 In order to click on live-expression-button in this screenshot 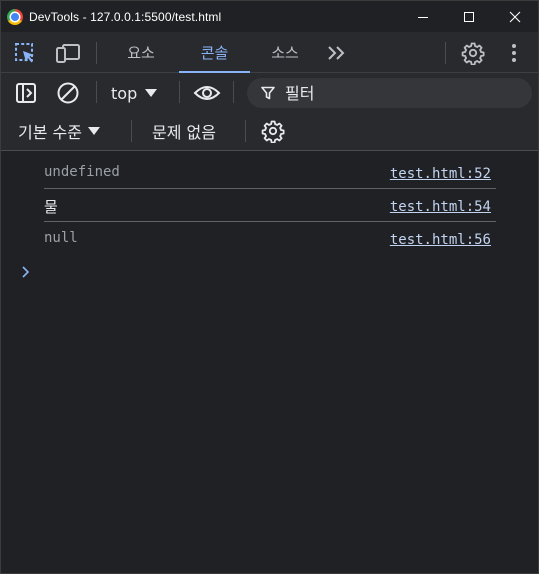, I will do `click(207, 93)`.